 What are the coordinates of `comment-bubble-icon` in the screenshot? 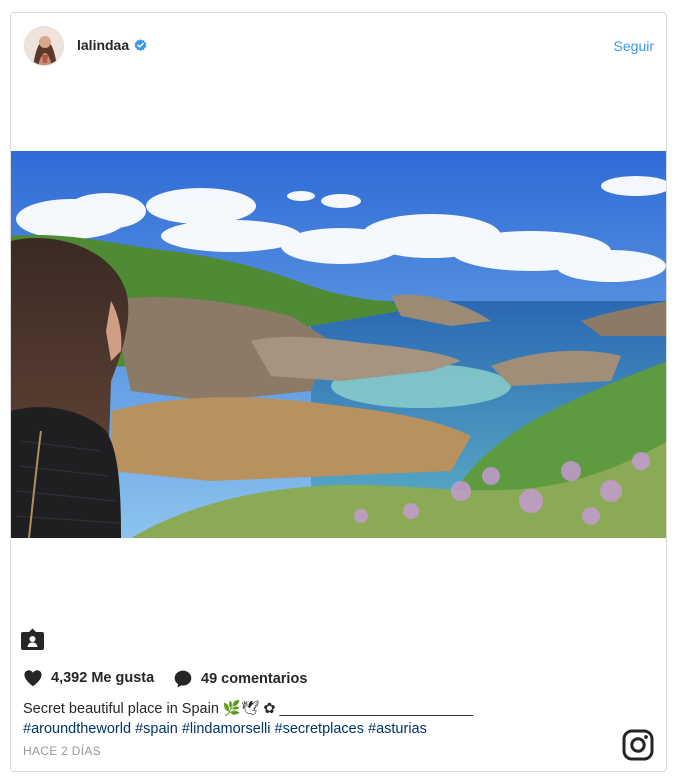 It's located at (183, 679).